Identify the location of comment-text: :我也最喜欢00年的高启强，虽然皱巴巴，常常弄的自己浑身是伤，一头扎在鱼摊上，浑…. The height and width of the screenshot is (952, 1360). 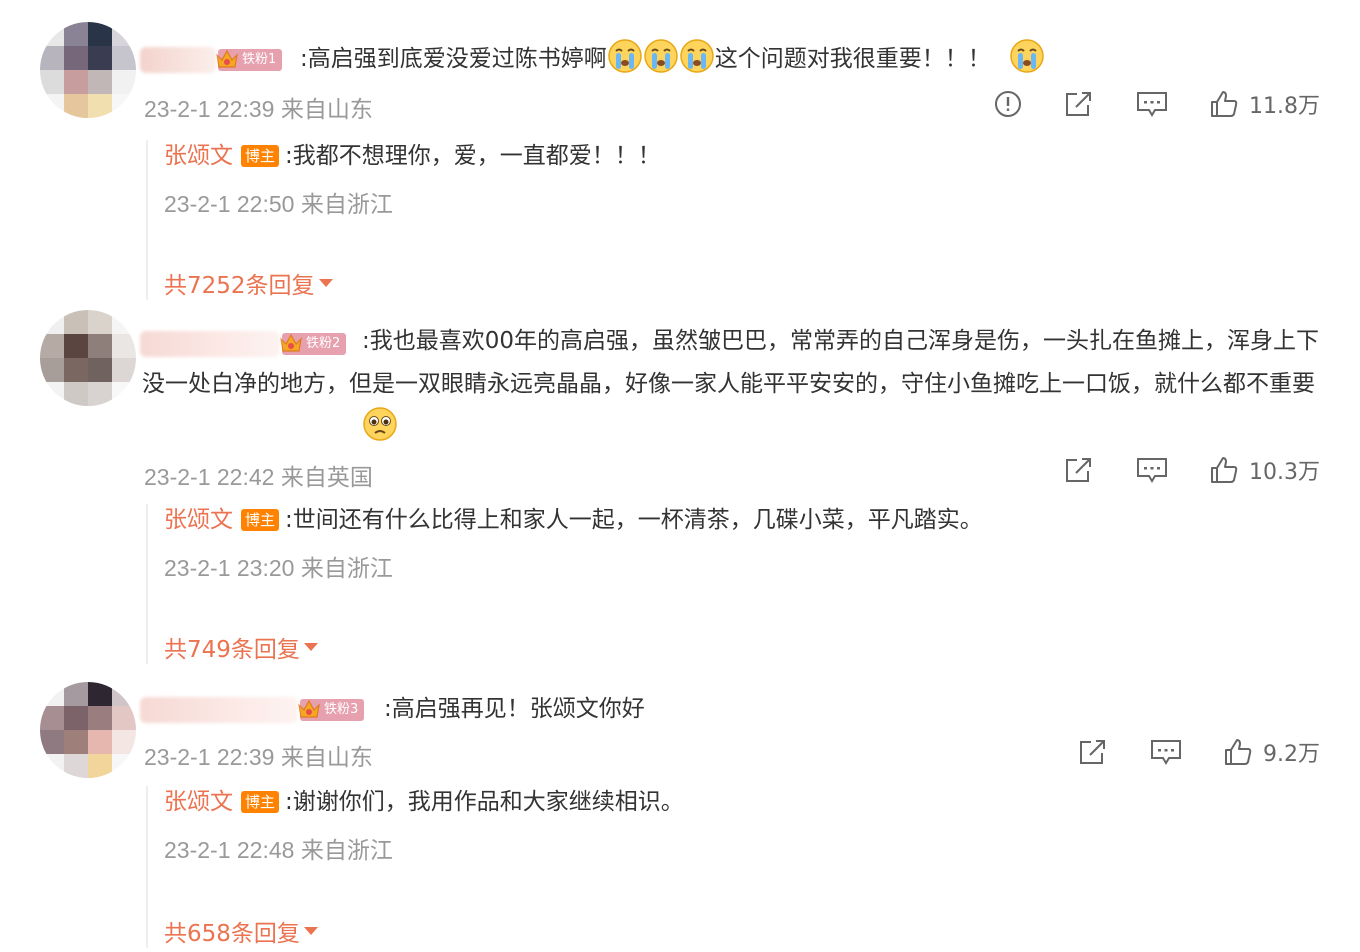
(737, 384).